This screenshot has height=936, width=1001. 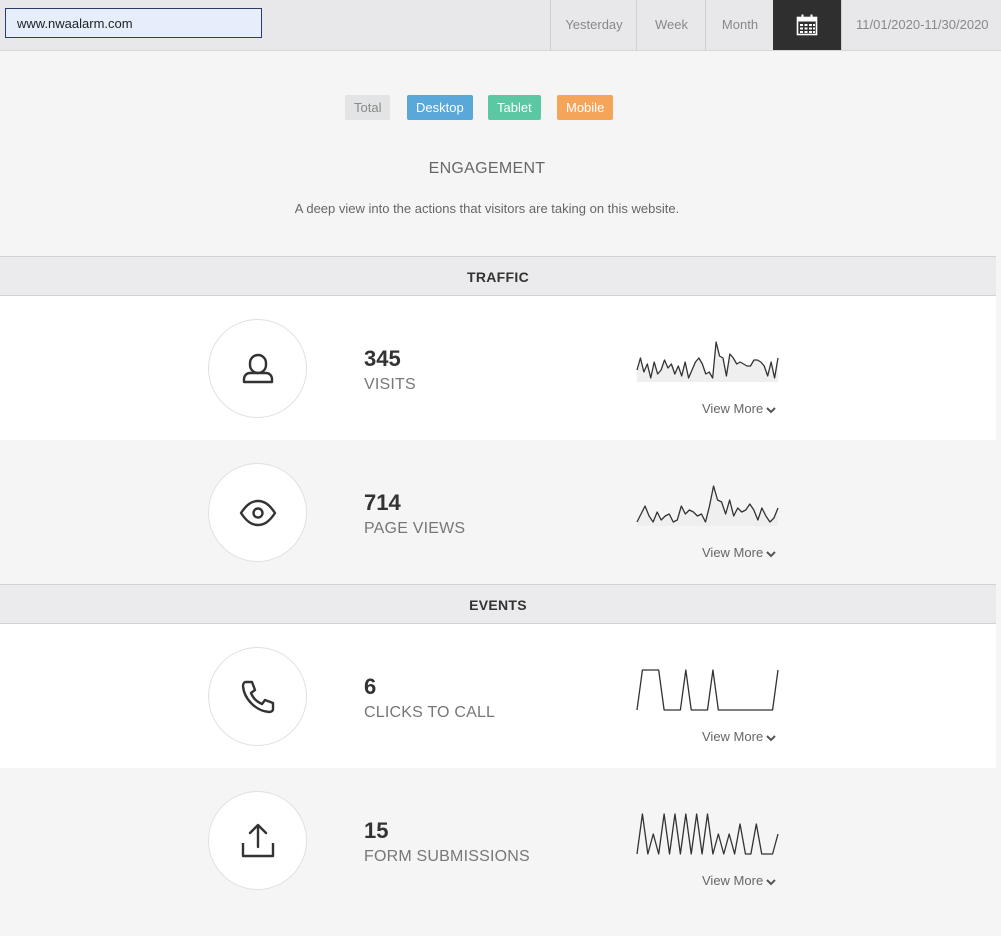 I want to click on filter-tablet: Tablet, so click(x=514, y=107).